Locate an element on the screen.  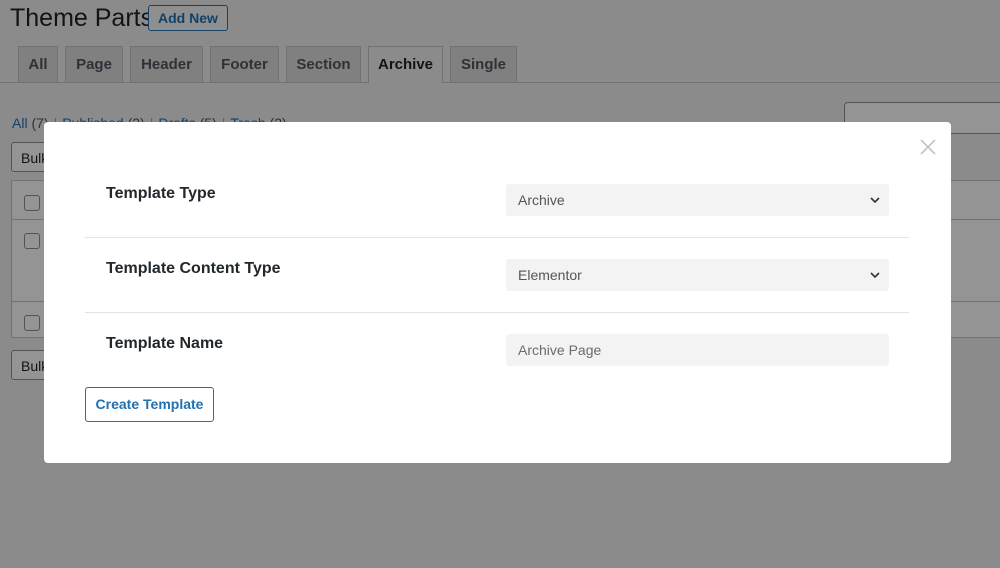
template-content-type-value: Elementor is located at coordinates (550, 275).